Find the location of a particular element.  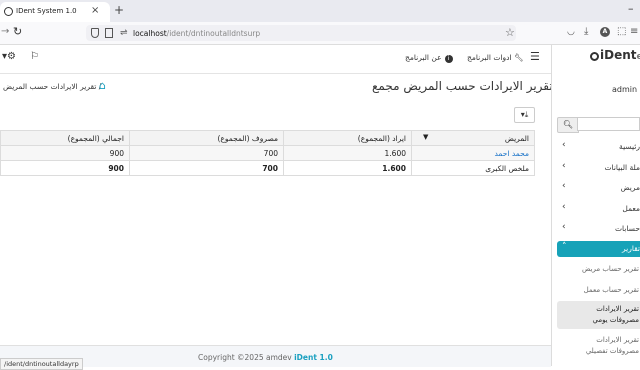

sidebar-search-input is located at coordinates (608, 124).